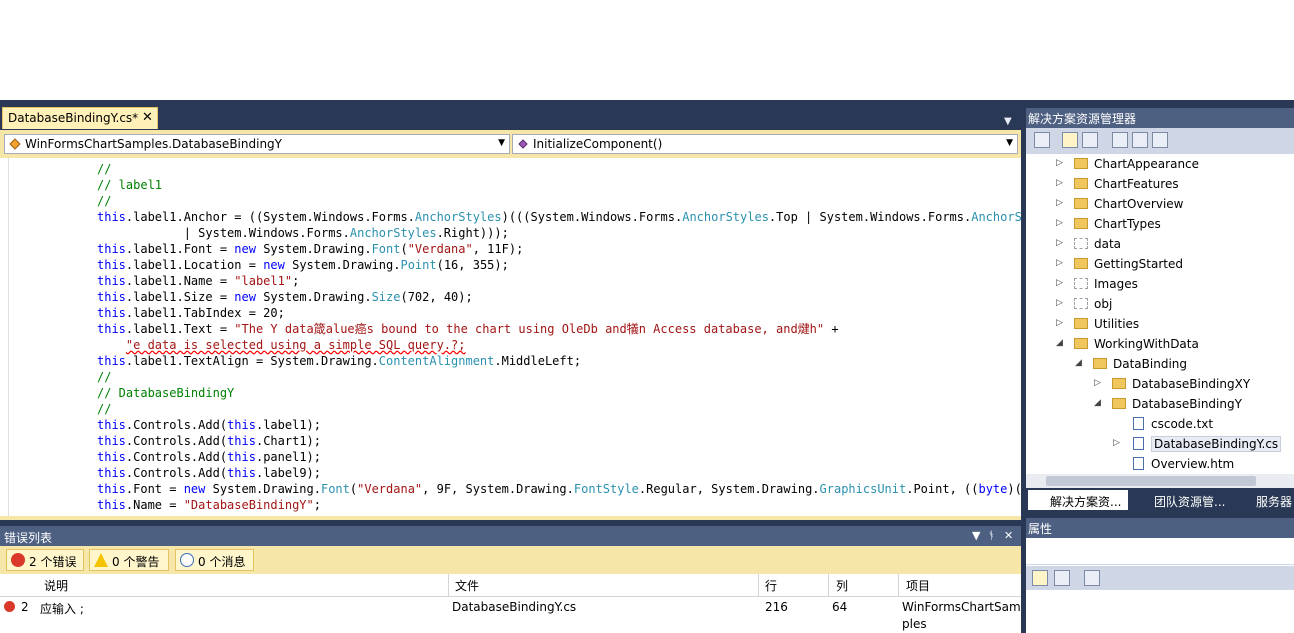  What do you see at coordinates (842, 585) in the screenshot?
I see `column-col: 列` at bounding box center [842, 585].